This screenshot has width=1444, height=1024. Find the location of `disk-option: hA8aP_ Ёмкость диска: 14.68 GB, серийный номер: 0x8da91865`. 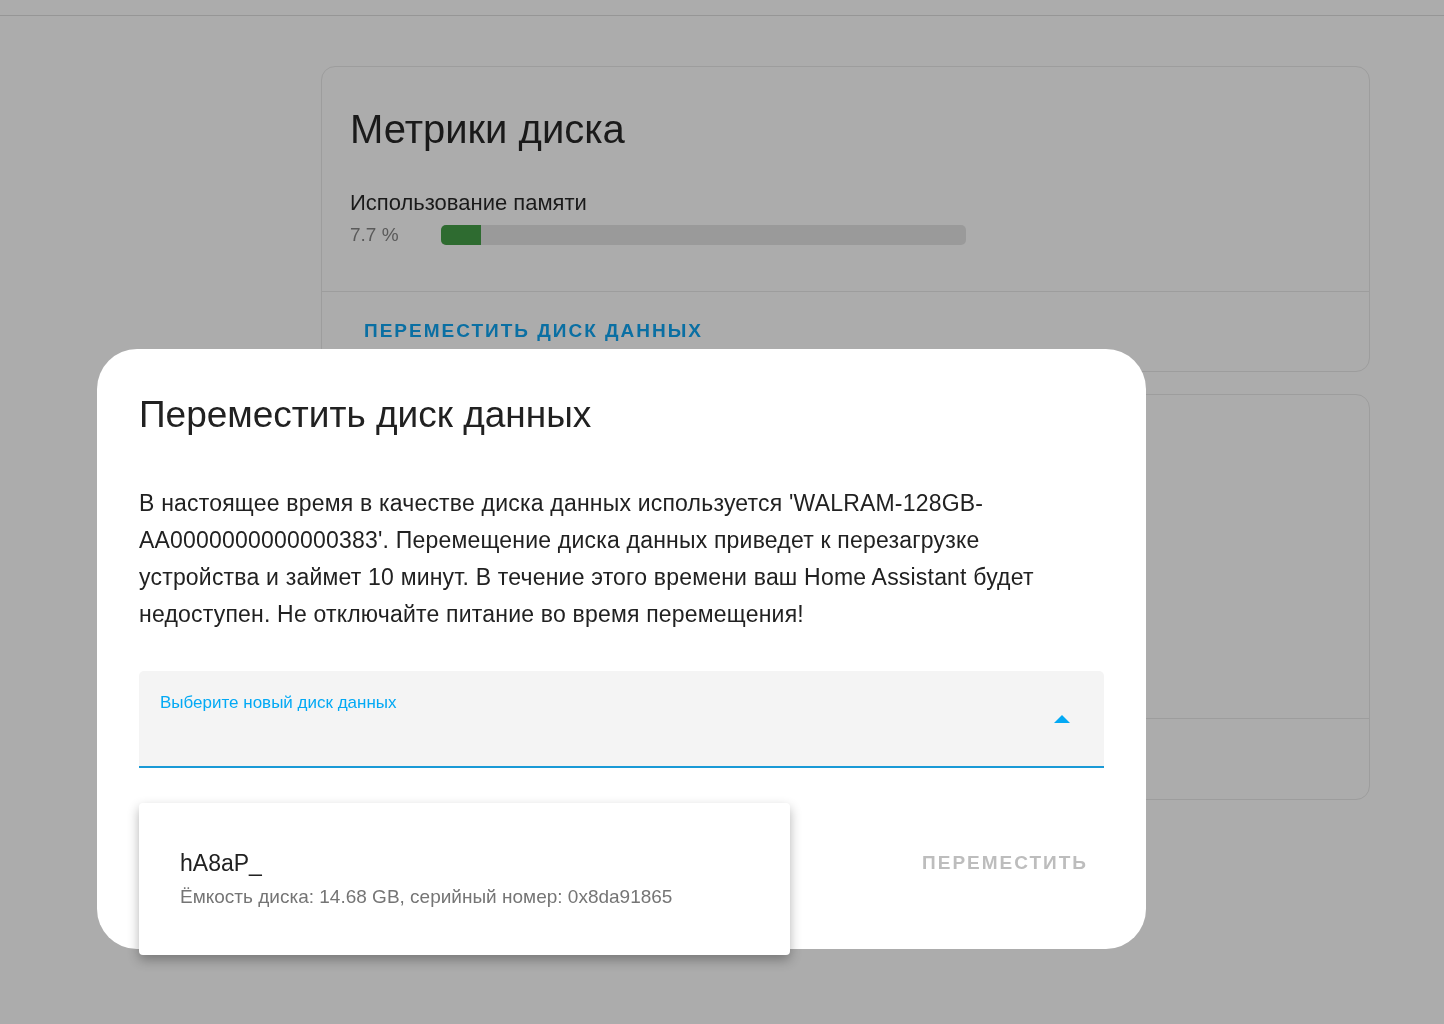

disk-option: hA8aP_ Ёмкость диска: 14.68 GB, серийный номер: 0x8da91865 is located at coordinates (464, 878).